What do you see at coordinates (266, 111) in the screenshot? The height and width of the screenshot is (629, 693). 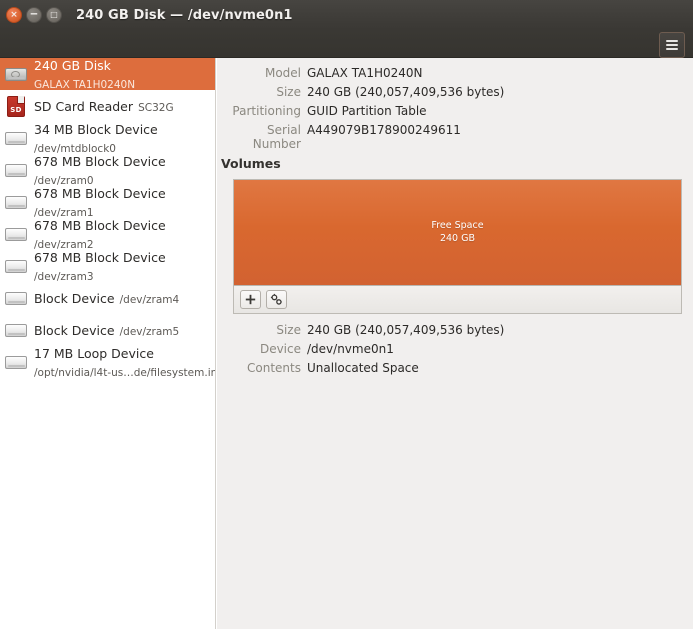 I see `field-label: Partitioning` at bounding box center [266, 111].